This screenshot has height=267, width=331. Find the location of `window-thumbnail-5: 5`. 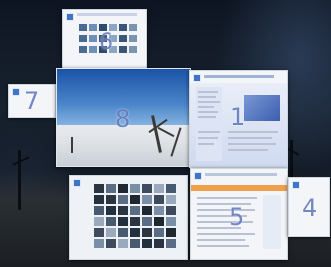

window-thumbnail-5: 5 is located at coordinates (239, 214).